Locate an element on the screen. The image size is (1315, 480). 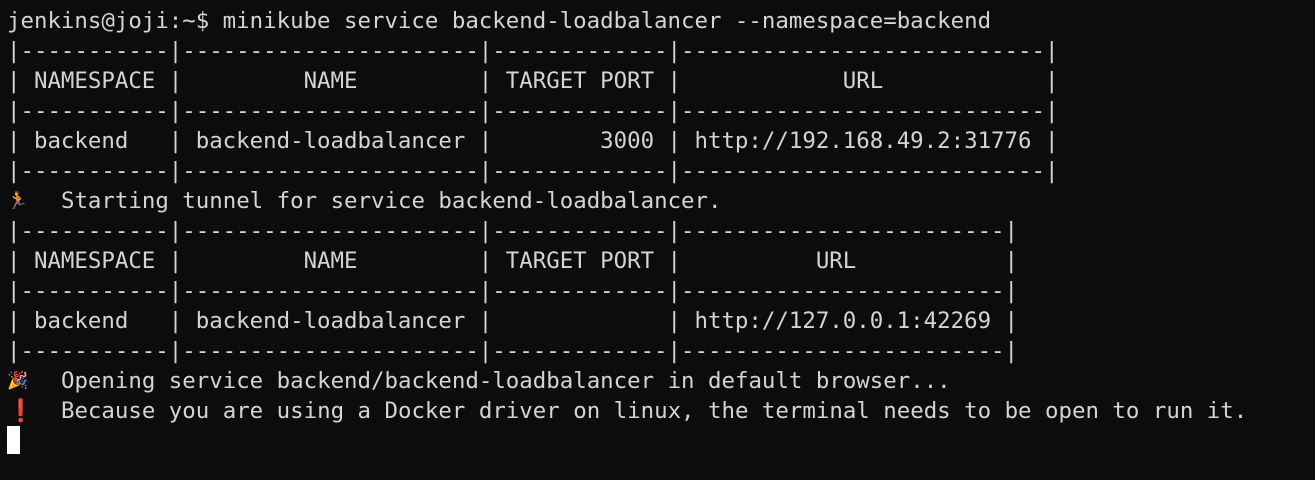
table2-header-row: | NAMESPACE | NAME | TARGET PORT | URL | is located at coordinates (513, 261).